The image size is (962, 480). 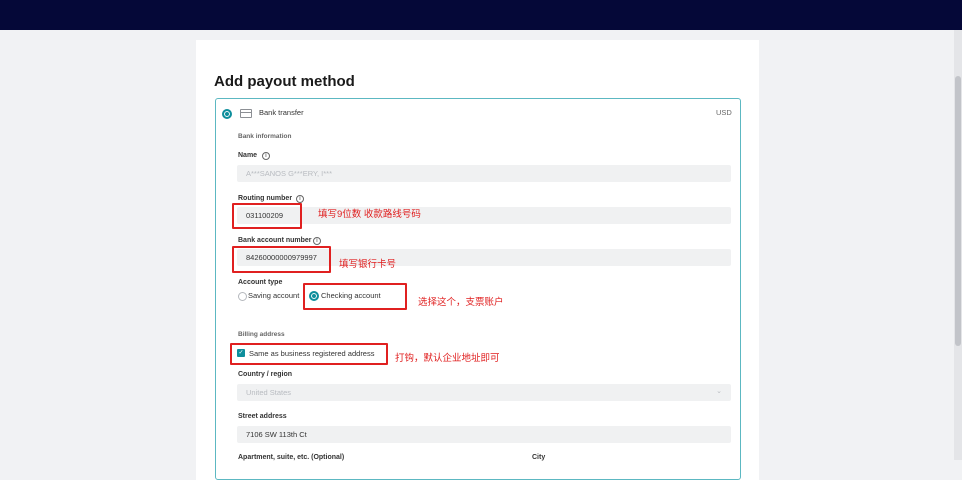 I want to click on street-value: 7106 SW 113th Ct, so click(x=276, y=434).